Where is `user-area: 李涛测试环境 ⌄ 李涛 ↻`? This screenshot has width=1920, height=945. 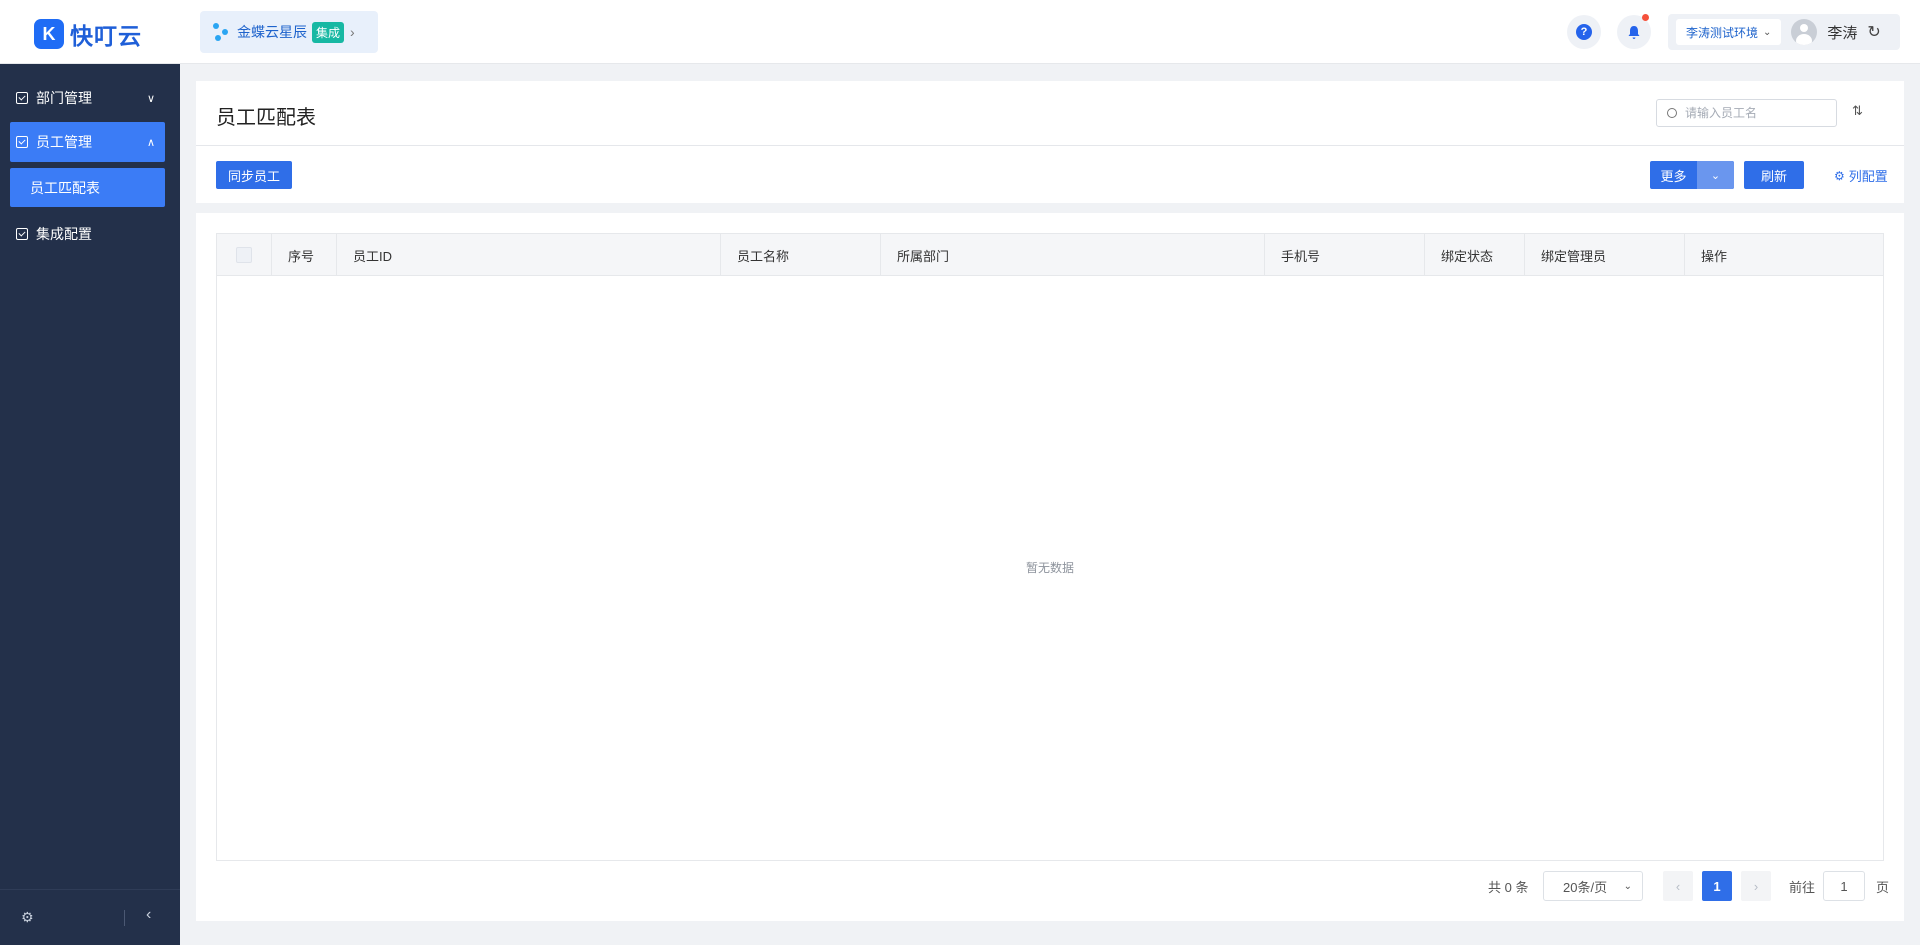 user-area: 李涛测试环境 ⌄ 李涛 ↻ is located at coordinates (1784, 32).